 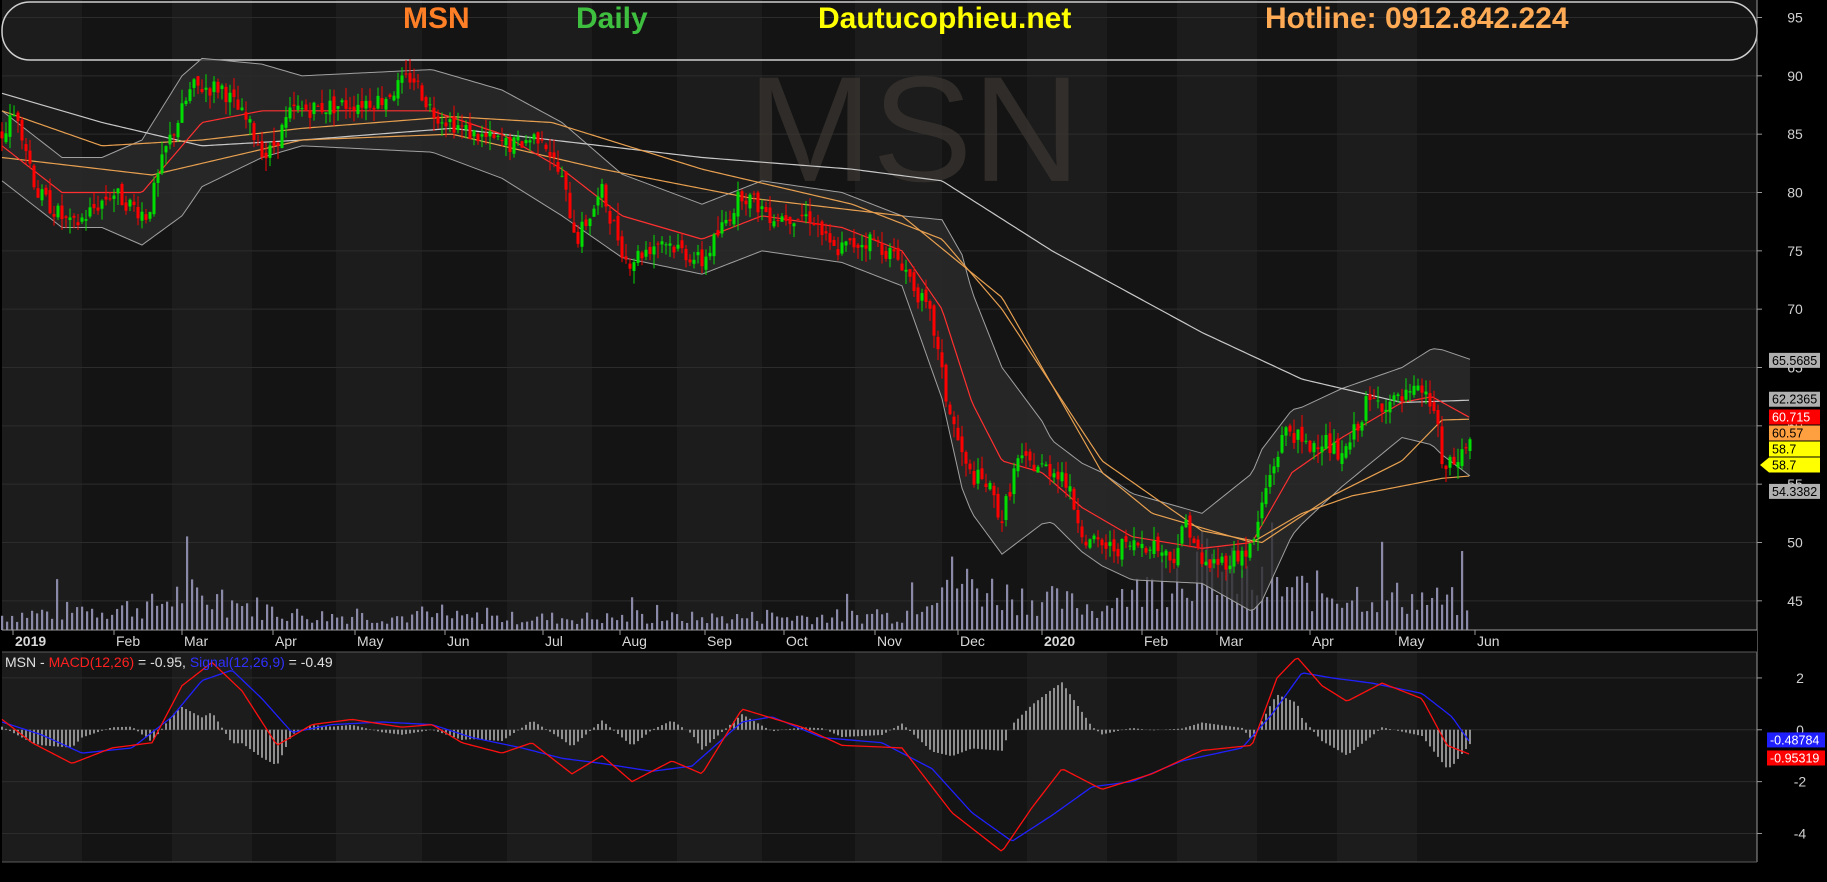 I want to click on macd-legend-part: MACD(12,26), so click(x=92, y=662).